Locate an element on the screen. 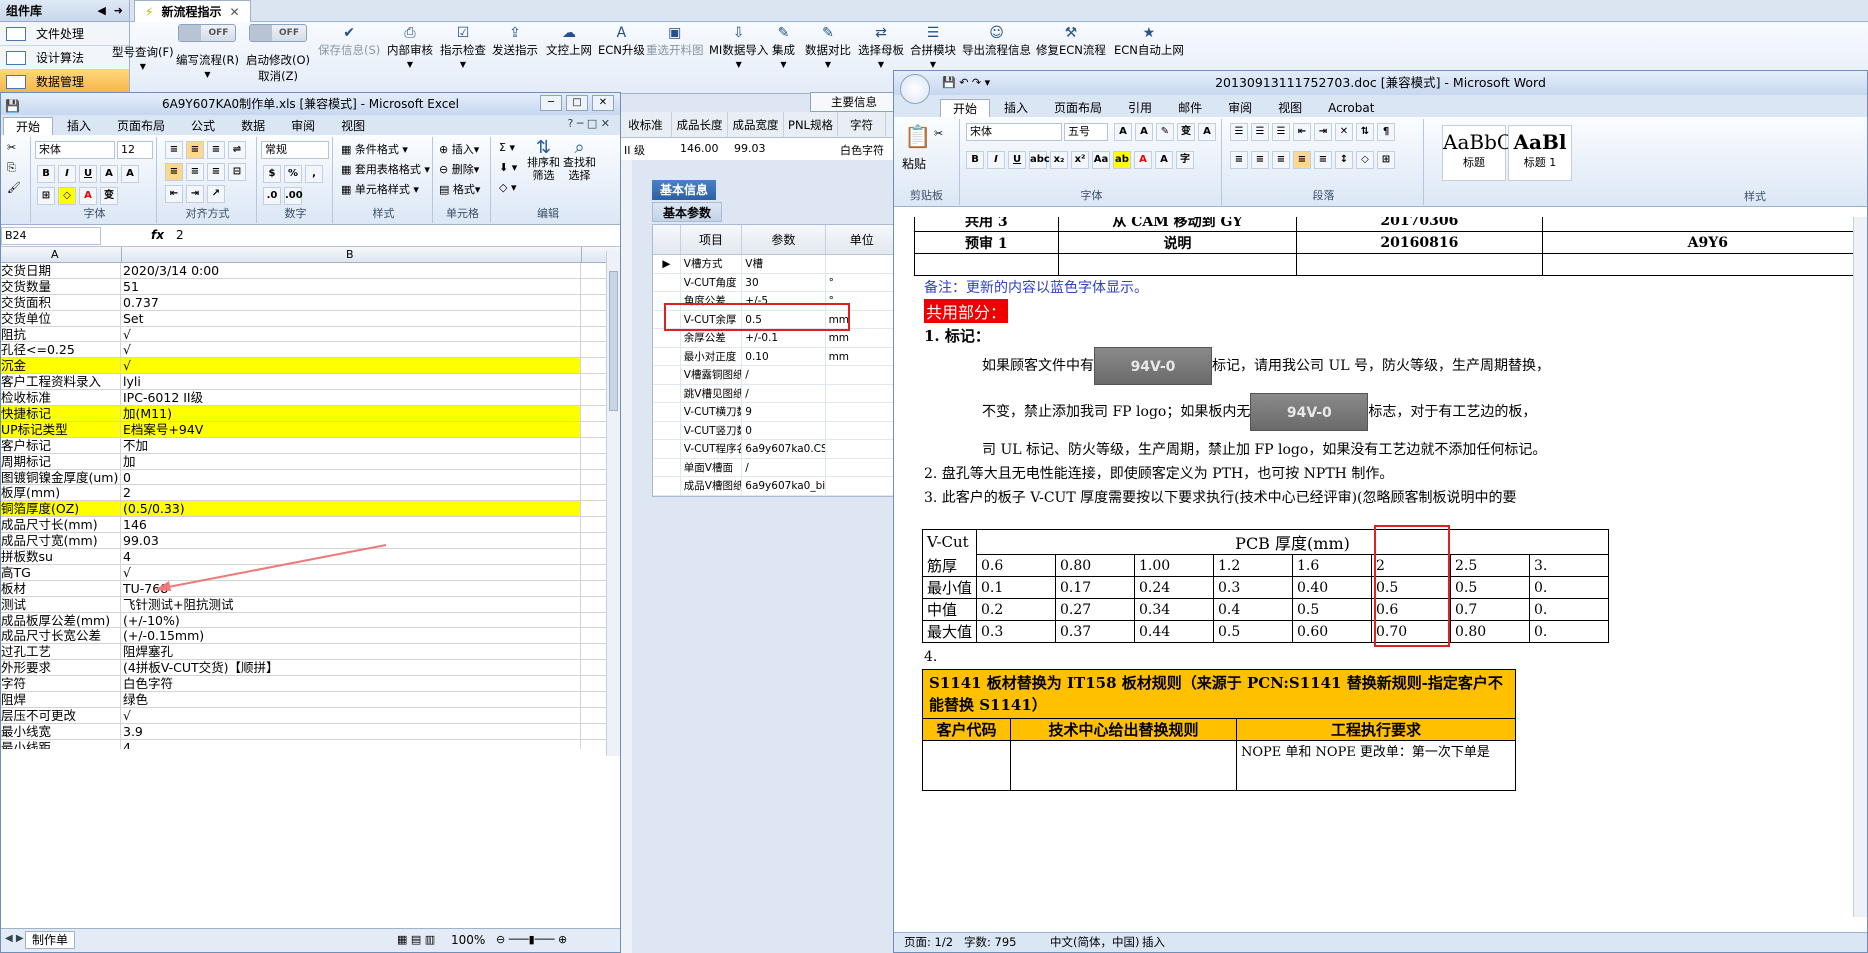  param-value: 30 is located at coordinates (784, 282).